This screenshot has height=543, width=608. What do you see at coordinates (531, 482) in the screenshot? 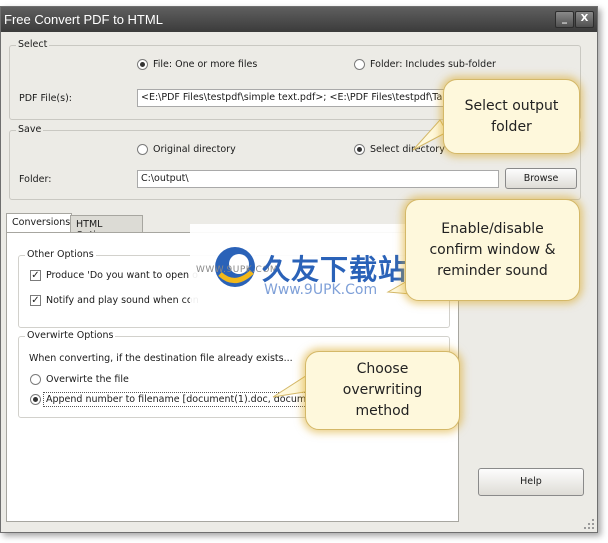
I see `help-button: Help` at bounding box center [531, 482].